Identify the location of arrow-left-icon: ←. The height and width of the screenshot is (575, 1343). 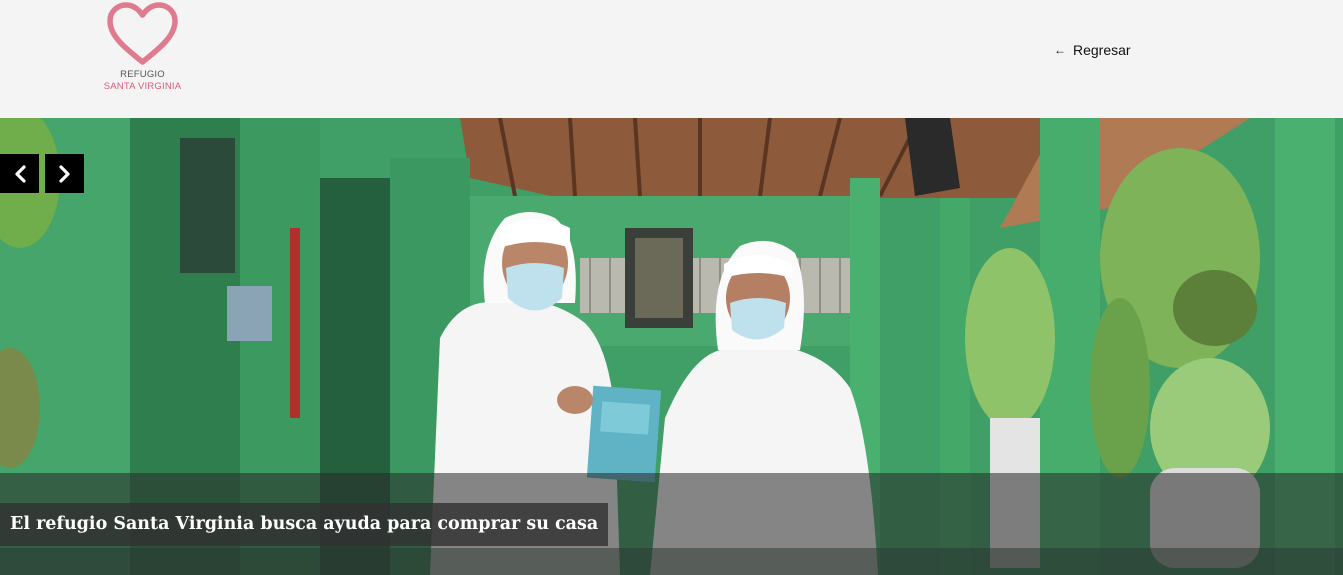
(1060, 50).